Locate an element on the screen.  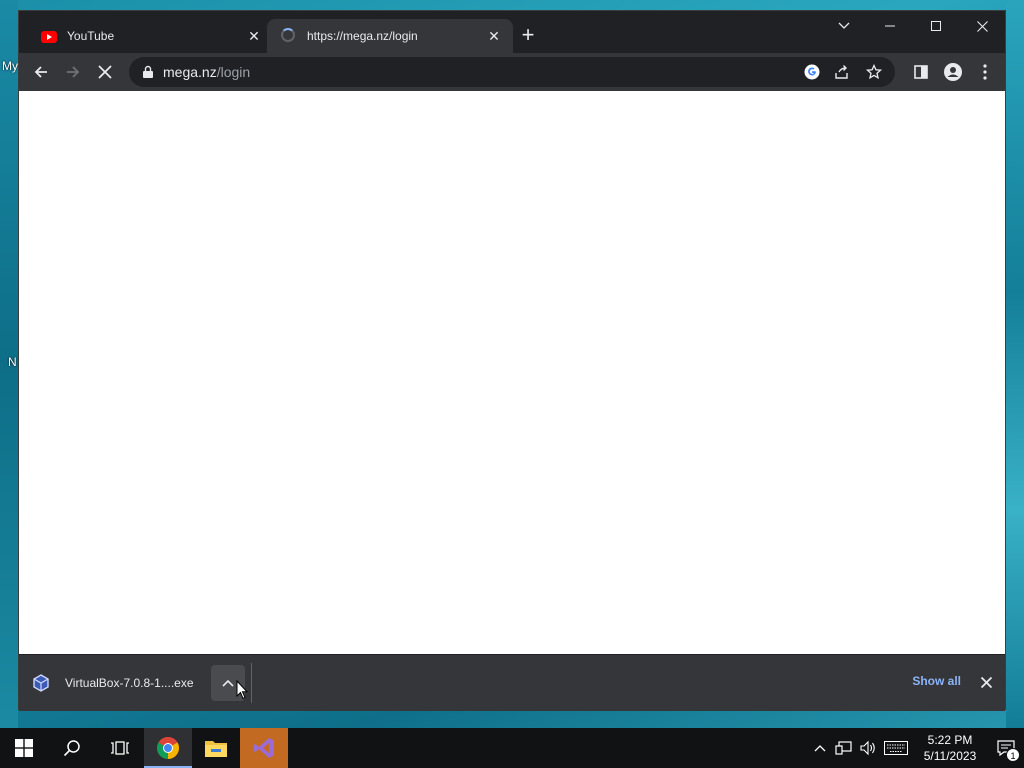
clock-time: 5:22 PM is located at coordinates (950, 740).